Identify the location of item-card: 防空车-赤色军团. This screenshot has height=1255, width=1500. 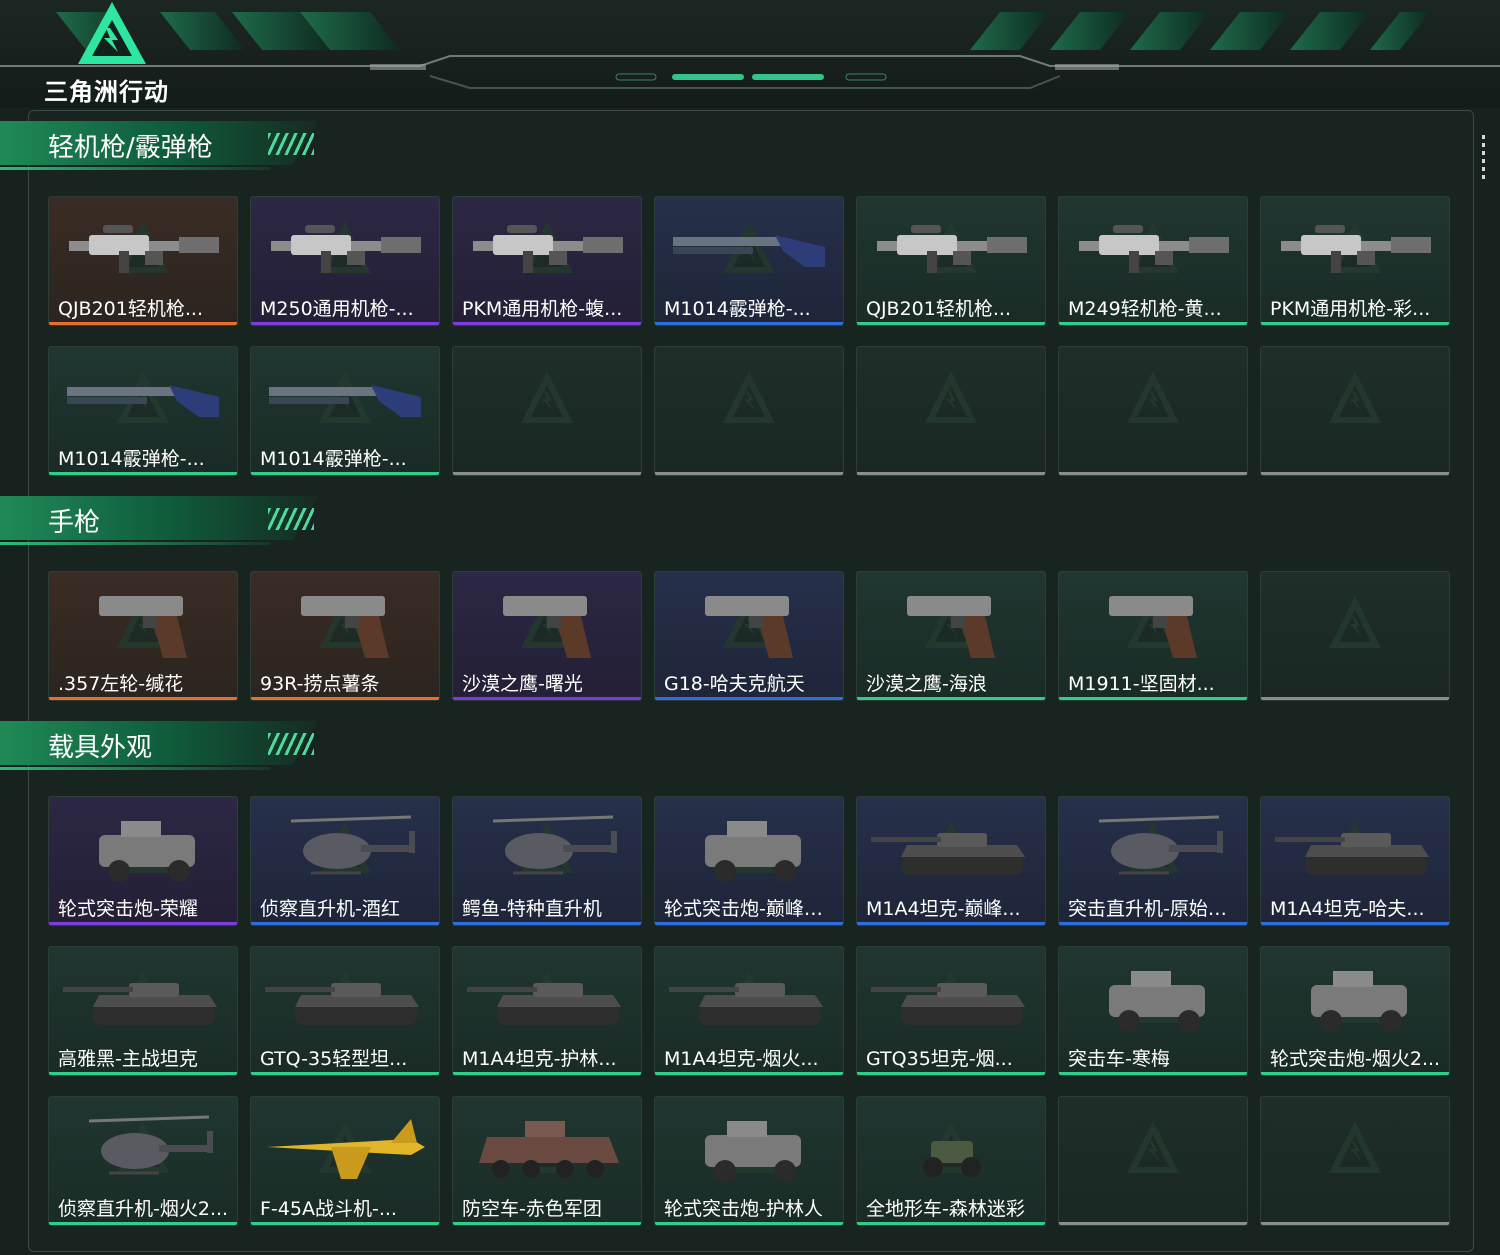
(547, 1161).